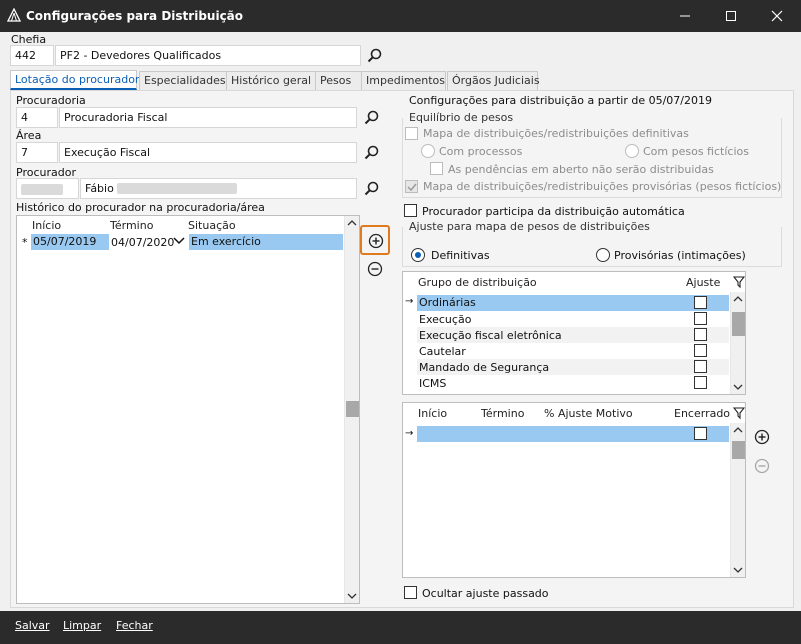 The width and height of the screenshot is (801, 644). What do you see at coordinates (37, 117) in the screenshot?
I see `procuradoria-code-field: 4` at bounding box center [37, 117].